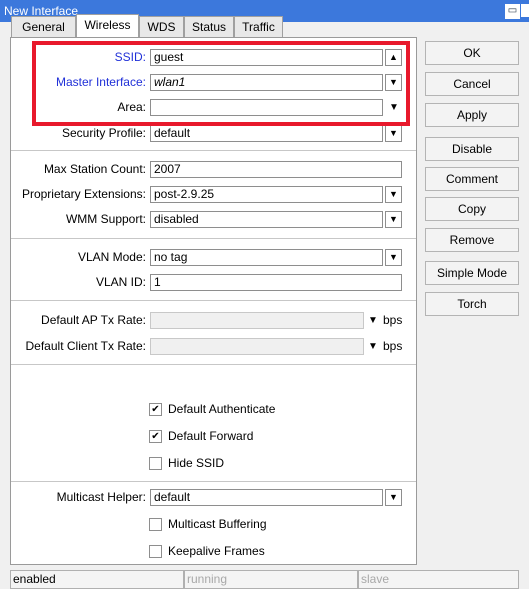 This screenshot has height=589, width=529. I want to click on default-client-tx-rate-dropdown-icon: ▼, so click(373, 346).